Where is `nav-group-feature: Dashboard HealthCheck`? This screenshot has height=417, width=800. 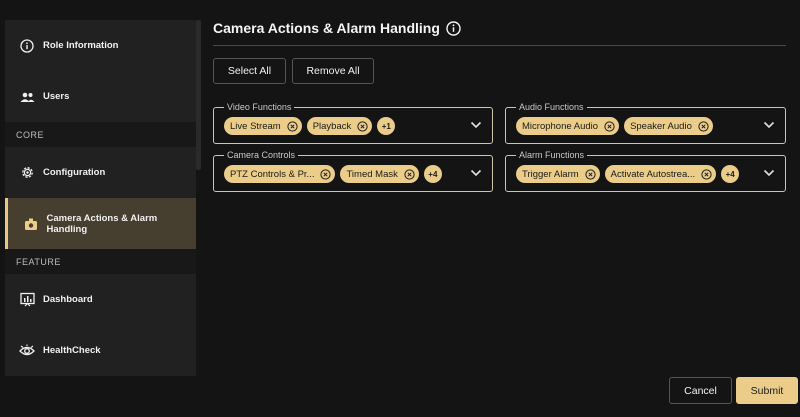
nav-group-feature: Dashboard HealthCheck is located at coordinates (100, 325).